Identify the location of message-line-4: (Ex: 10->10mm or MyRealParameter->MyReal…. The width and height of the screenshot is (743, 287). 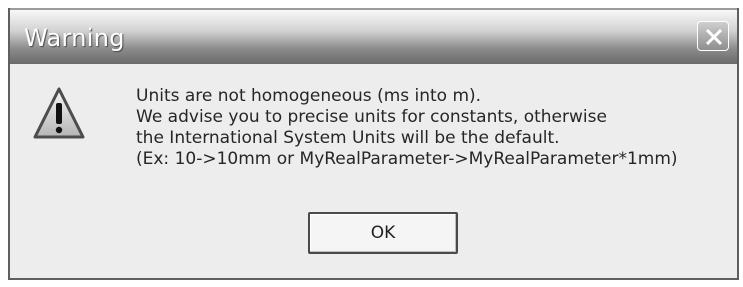
(407, 159).